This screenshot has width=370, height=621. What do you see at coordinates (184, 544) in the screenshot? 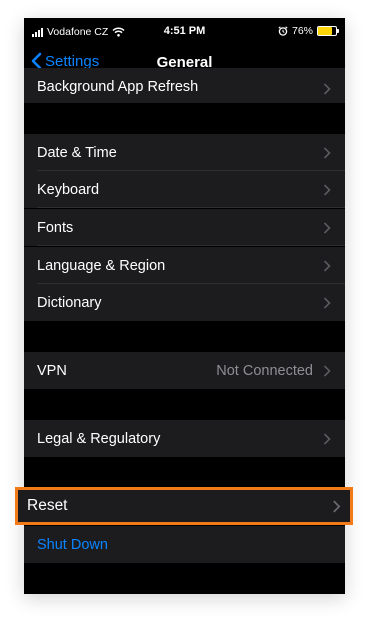
I see `row-shut-down: Shut Down` at bounding box center [184, 544].